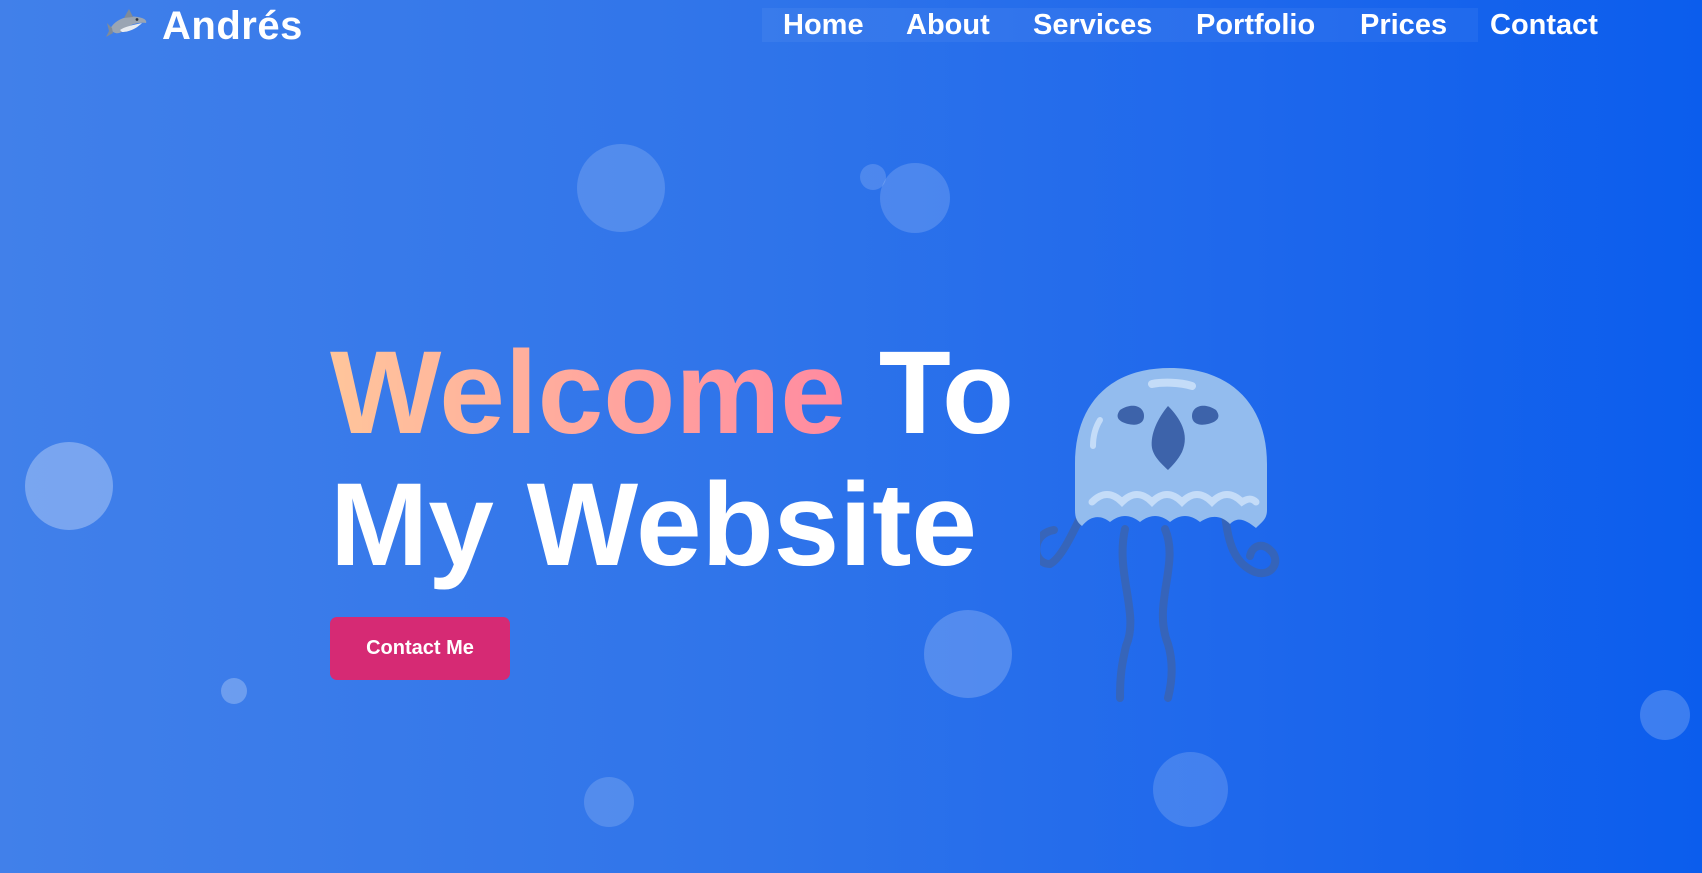 The image size is (1702, 873). I want to click on jellyfish-icon, so click(1160, 535).